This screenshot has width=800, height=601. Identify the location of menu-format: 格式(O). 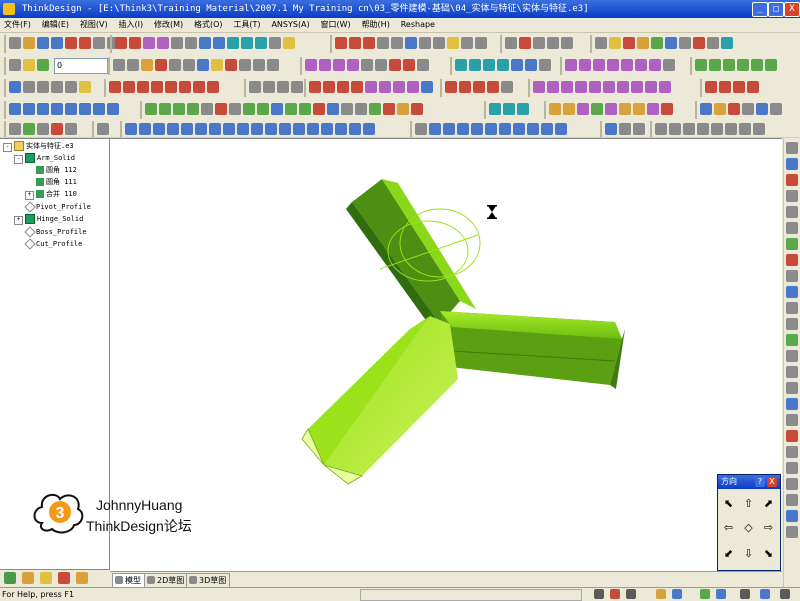
(208, 25).